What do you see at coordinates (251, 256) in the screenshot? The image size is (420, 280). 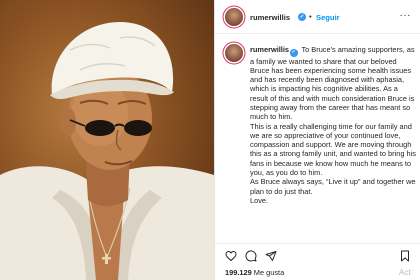 I see `comment-icon` at bounding box center [251, 256].